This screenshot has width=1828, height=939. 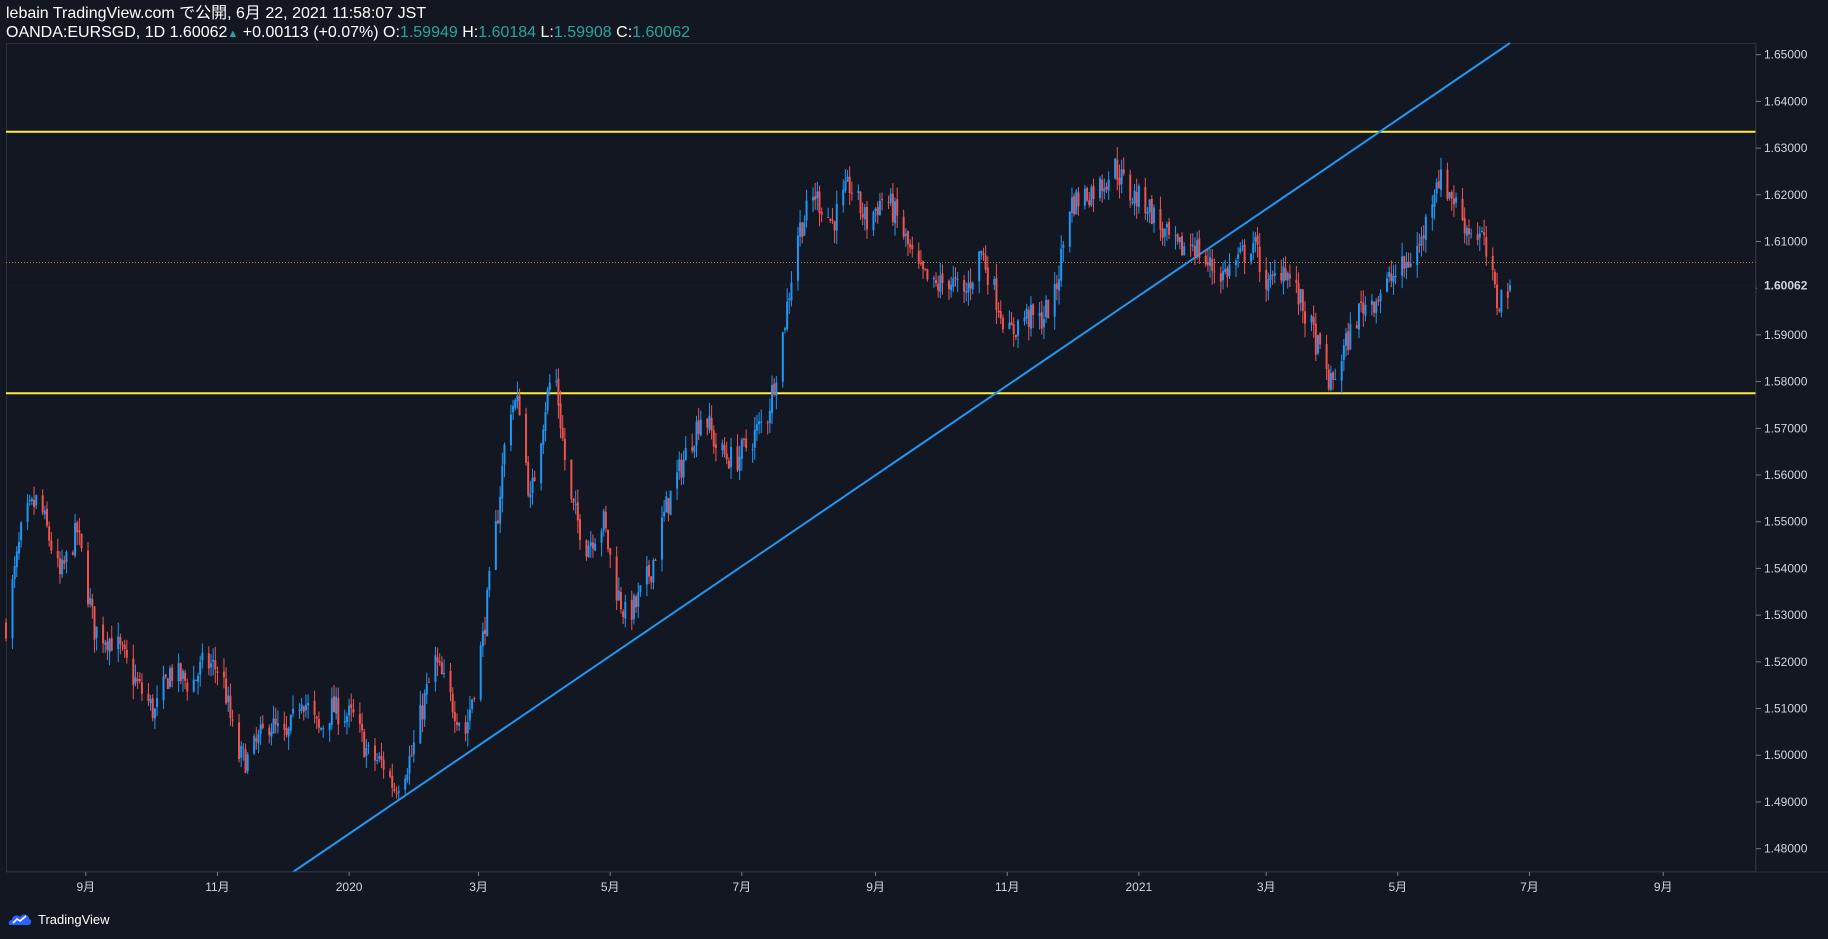 What do you see at coordinates (1786, 615) in the screenshot?
I see `price-axis-label: 1.53000` at bounding box center [1786, 615].